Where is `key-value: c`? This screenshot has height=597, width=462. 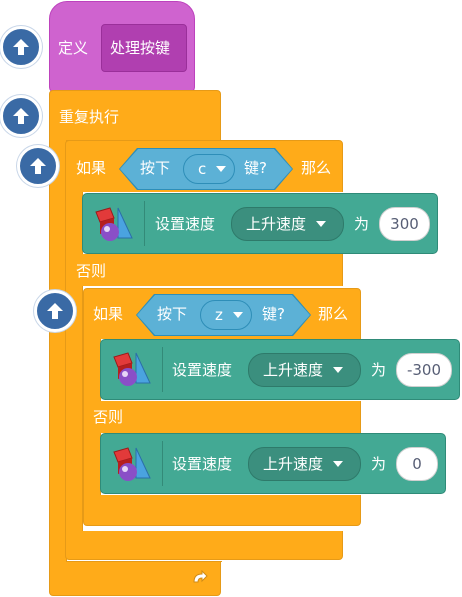
key-value: c is located at coordinates (202, 169).